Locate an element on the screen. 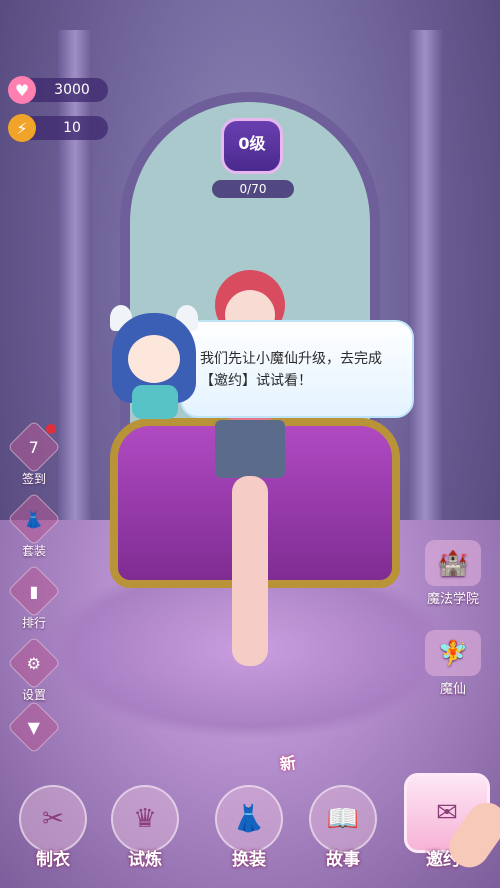 The image size is (500, 888). tailoring-button: ✂ 制衣 is located at coordinates (53, 827).